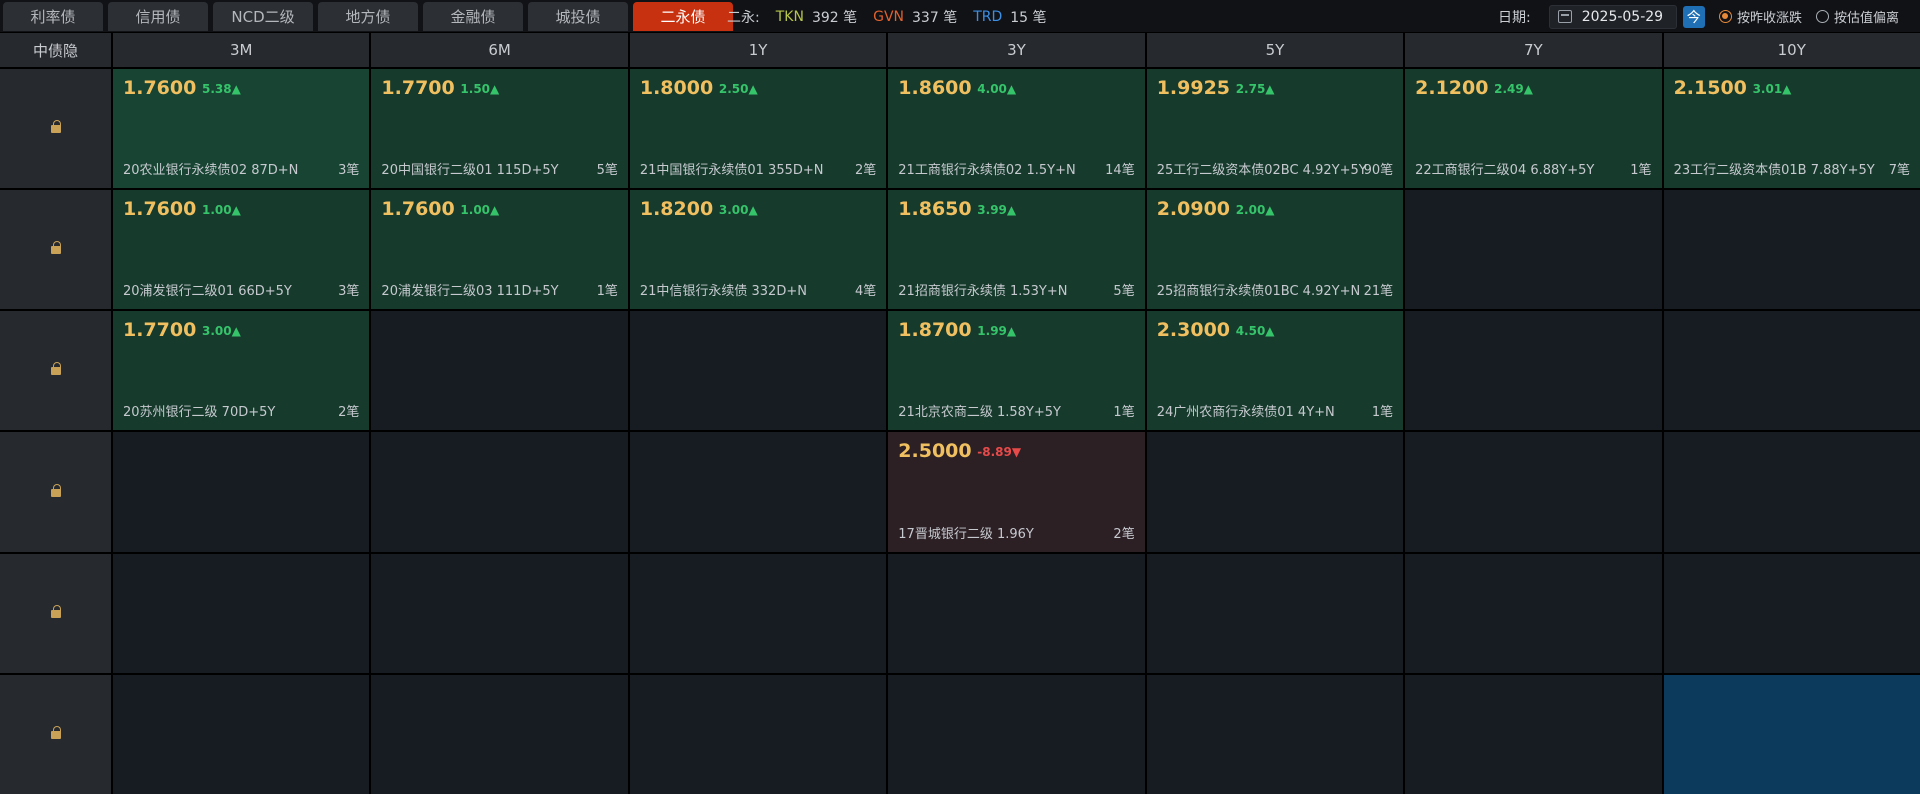 The height and width of the screenshot is (794, 1920). I want to click on quote-cell: 2.1200 2.49▲ 22工商银行二级04 6.88Y+5Y 1笔, so click(1533, 129).